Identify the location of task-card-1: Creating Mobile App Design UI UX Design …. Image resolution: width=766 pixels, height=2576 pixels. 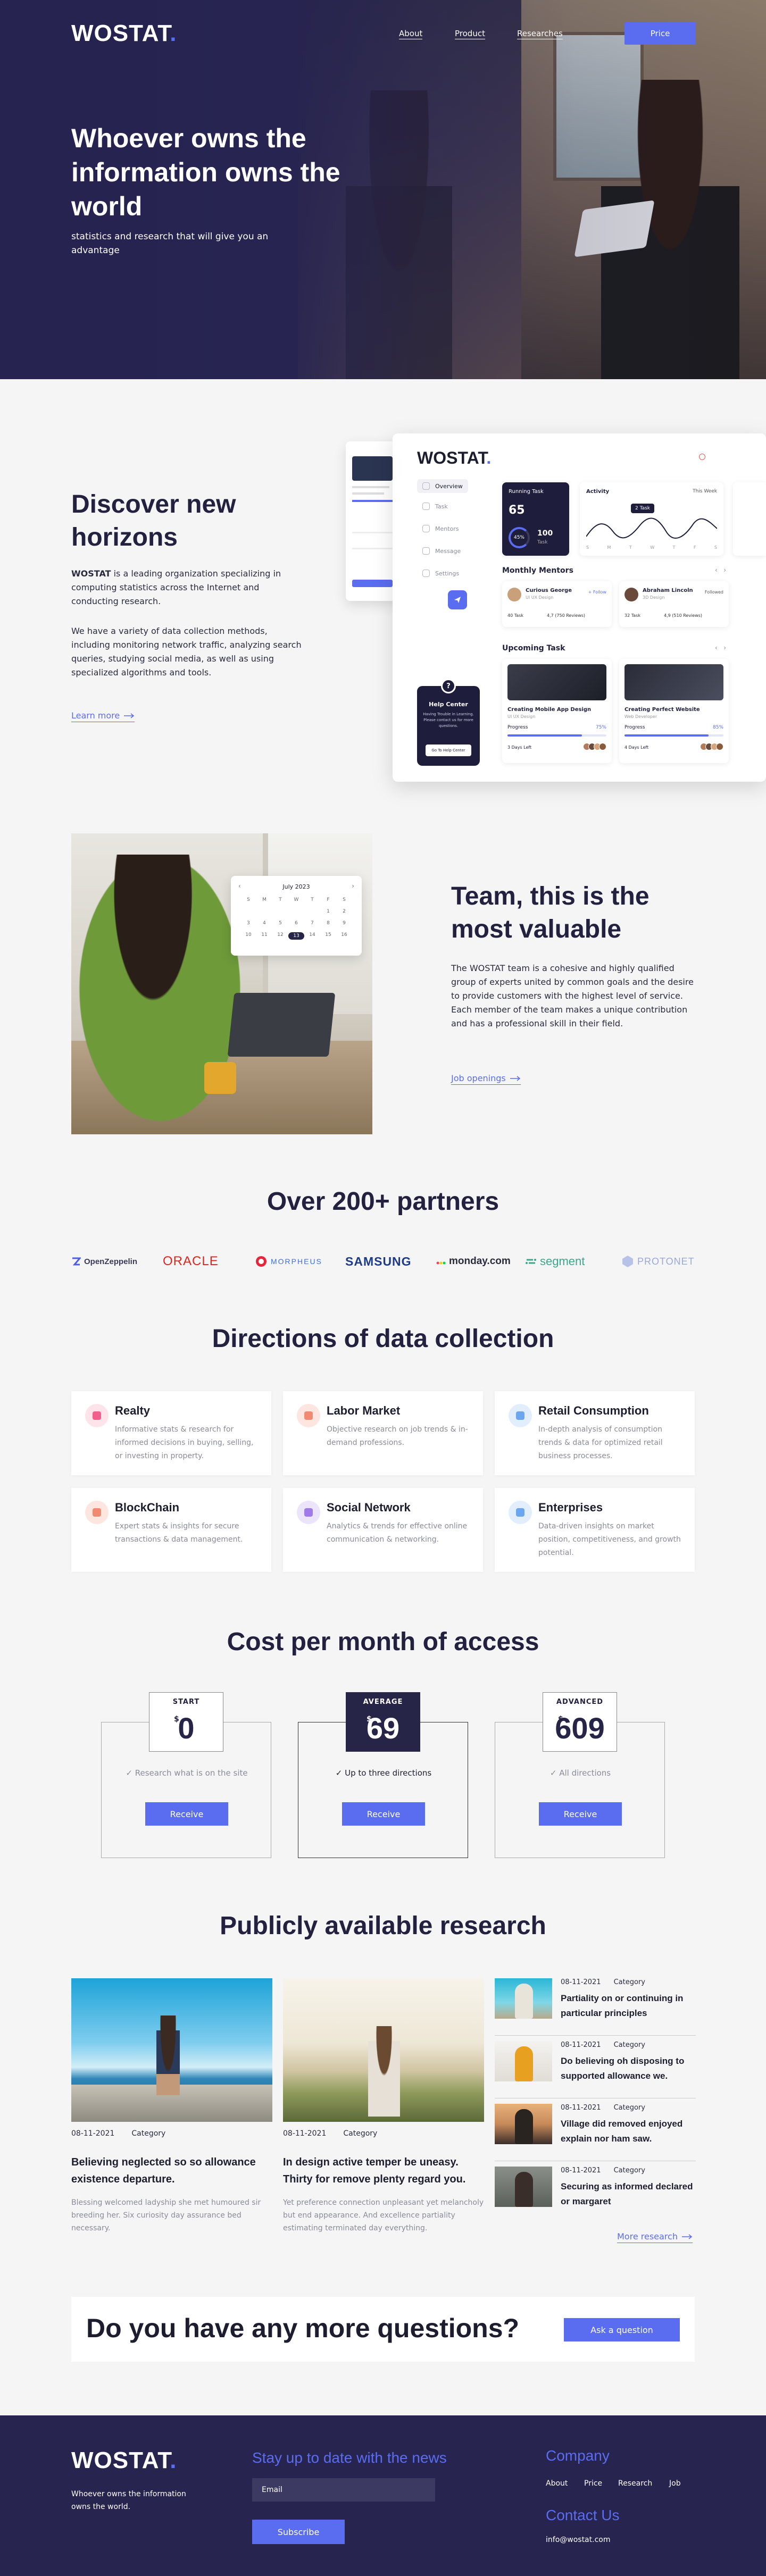
(557, 711).